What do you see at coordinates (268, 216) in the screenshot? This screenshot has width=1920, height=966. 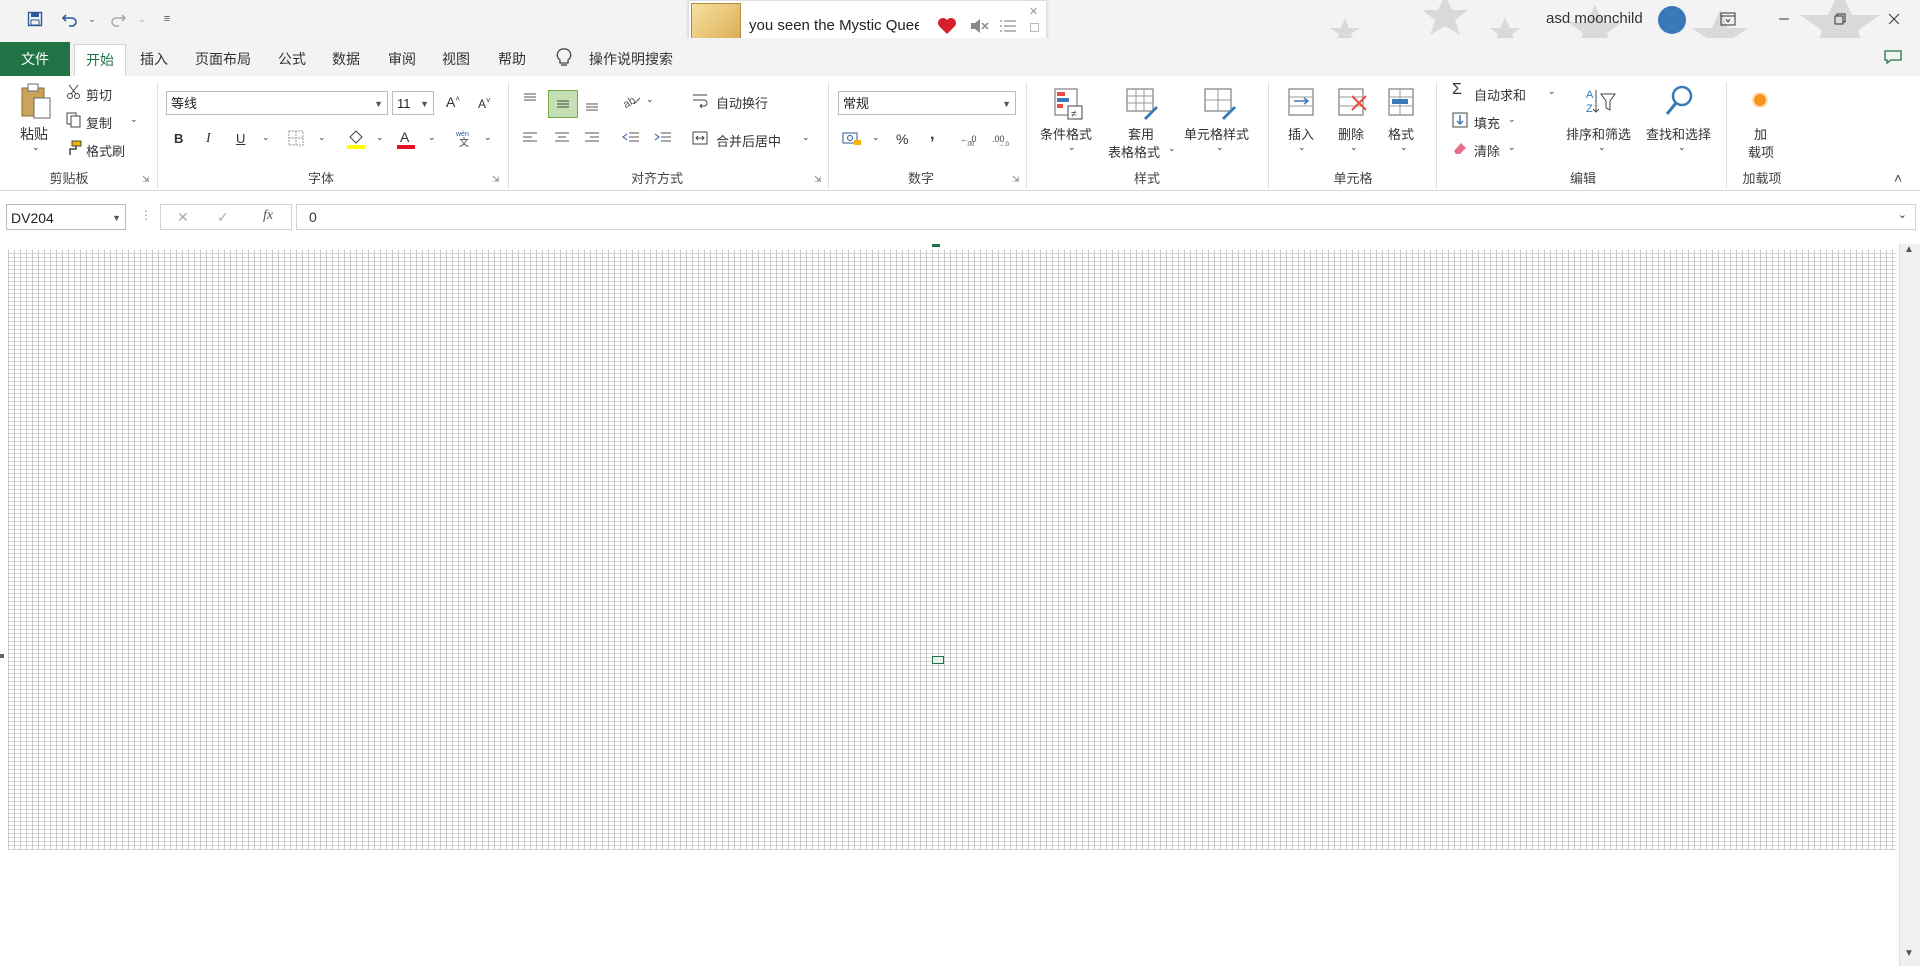 I see `insert-function-icon: fx` at bounding box center [268, 216].